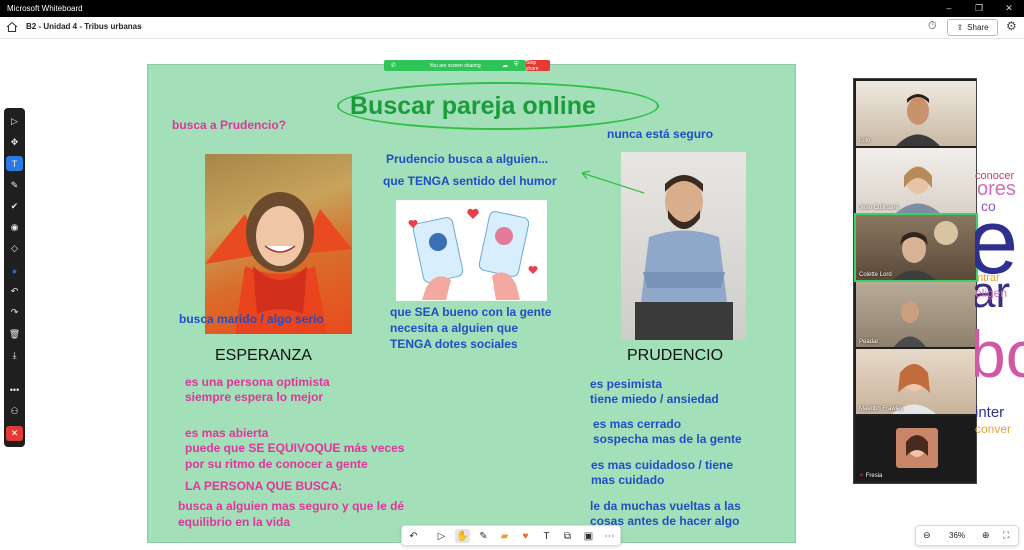  I want to click on text-mas-cuidado: mas cuidado, so click(627, 480).